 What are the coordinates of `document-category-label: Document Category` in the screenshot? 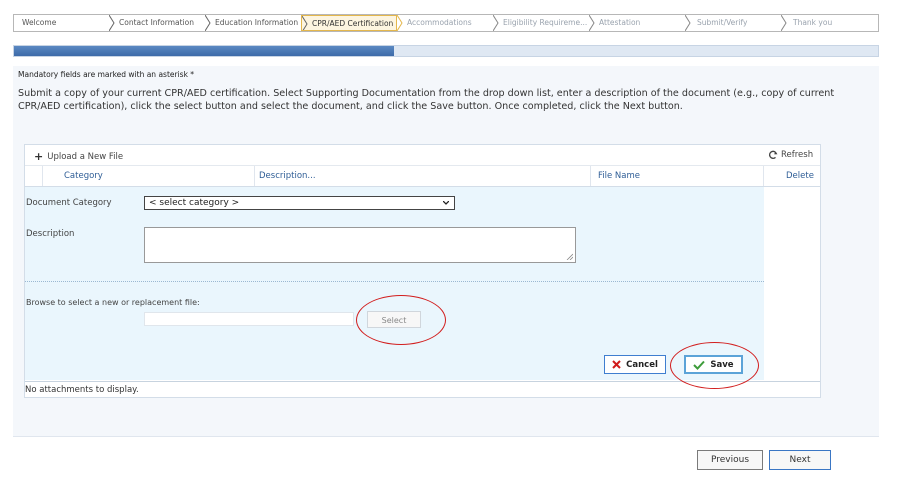 It's located at (69, 203).